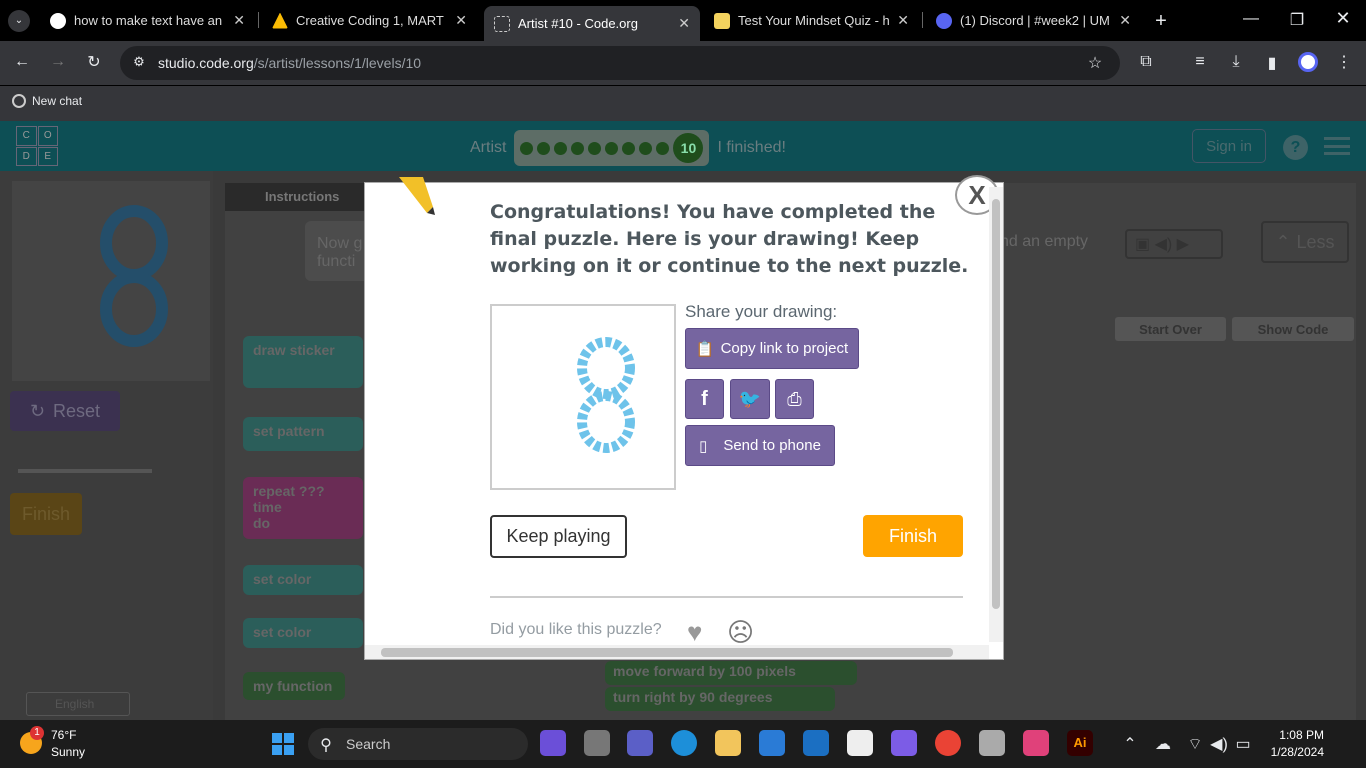 This screenshot has height=768, width=1366. Describe the element at coordinates (280, 20) in the screenshot. I see `drive-icon` at that location.